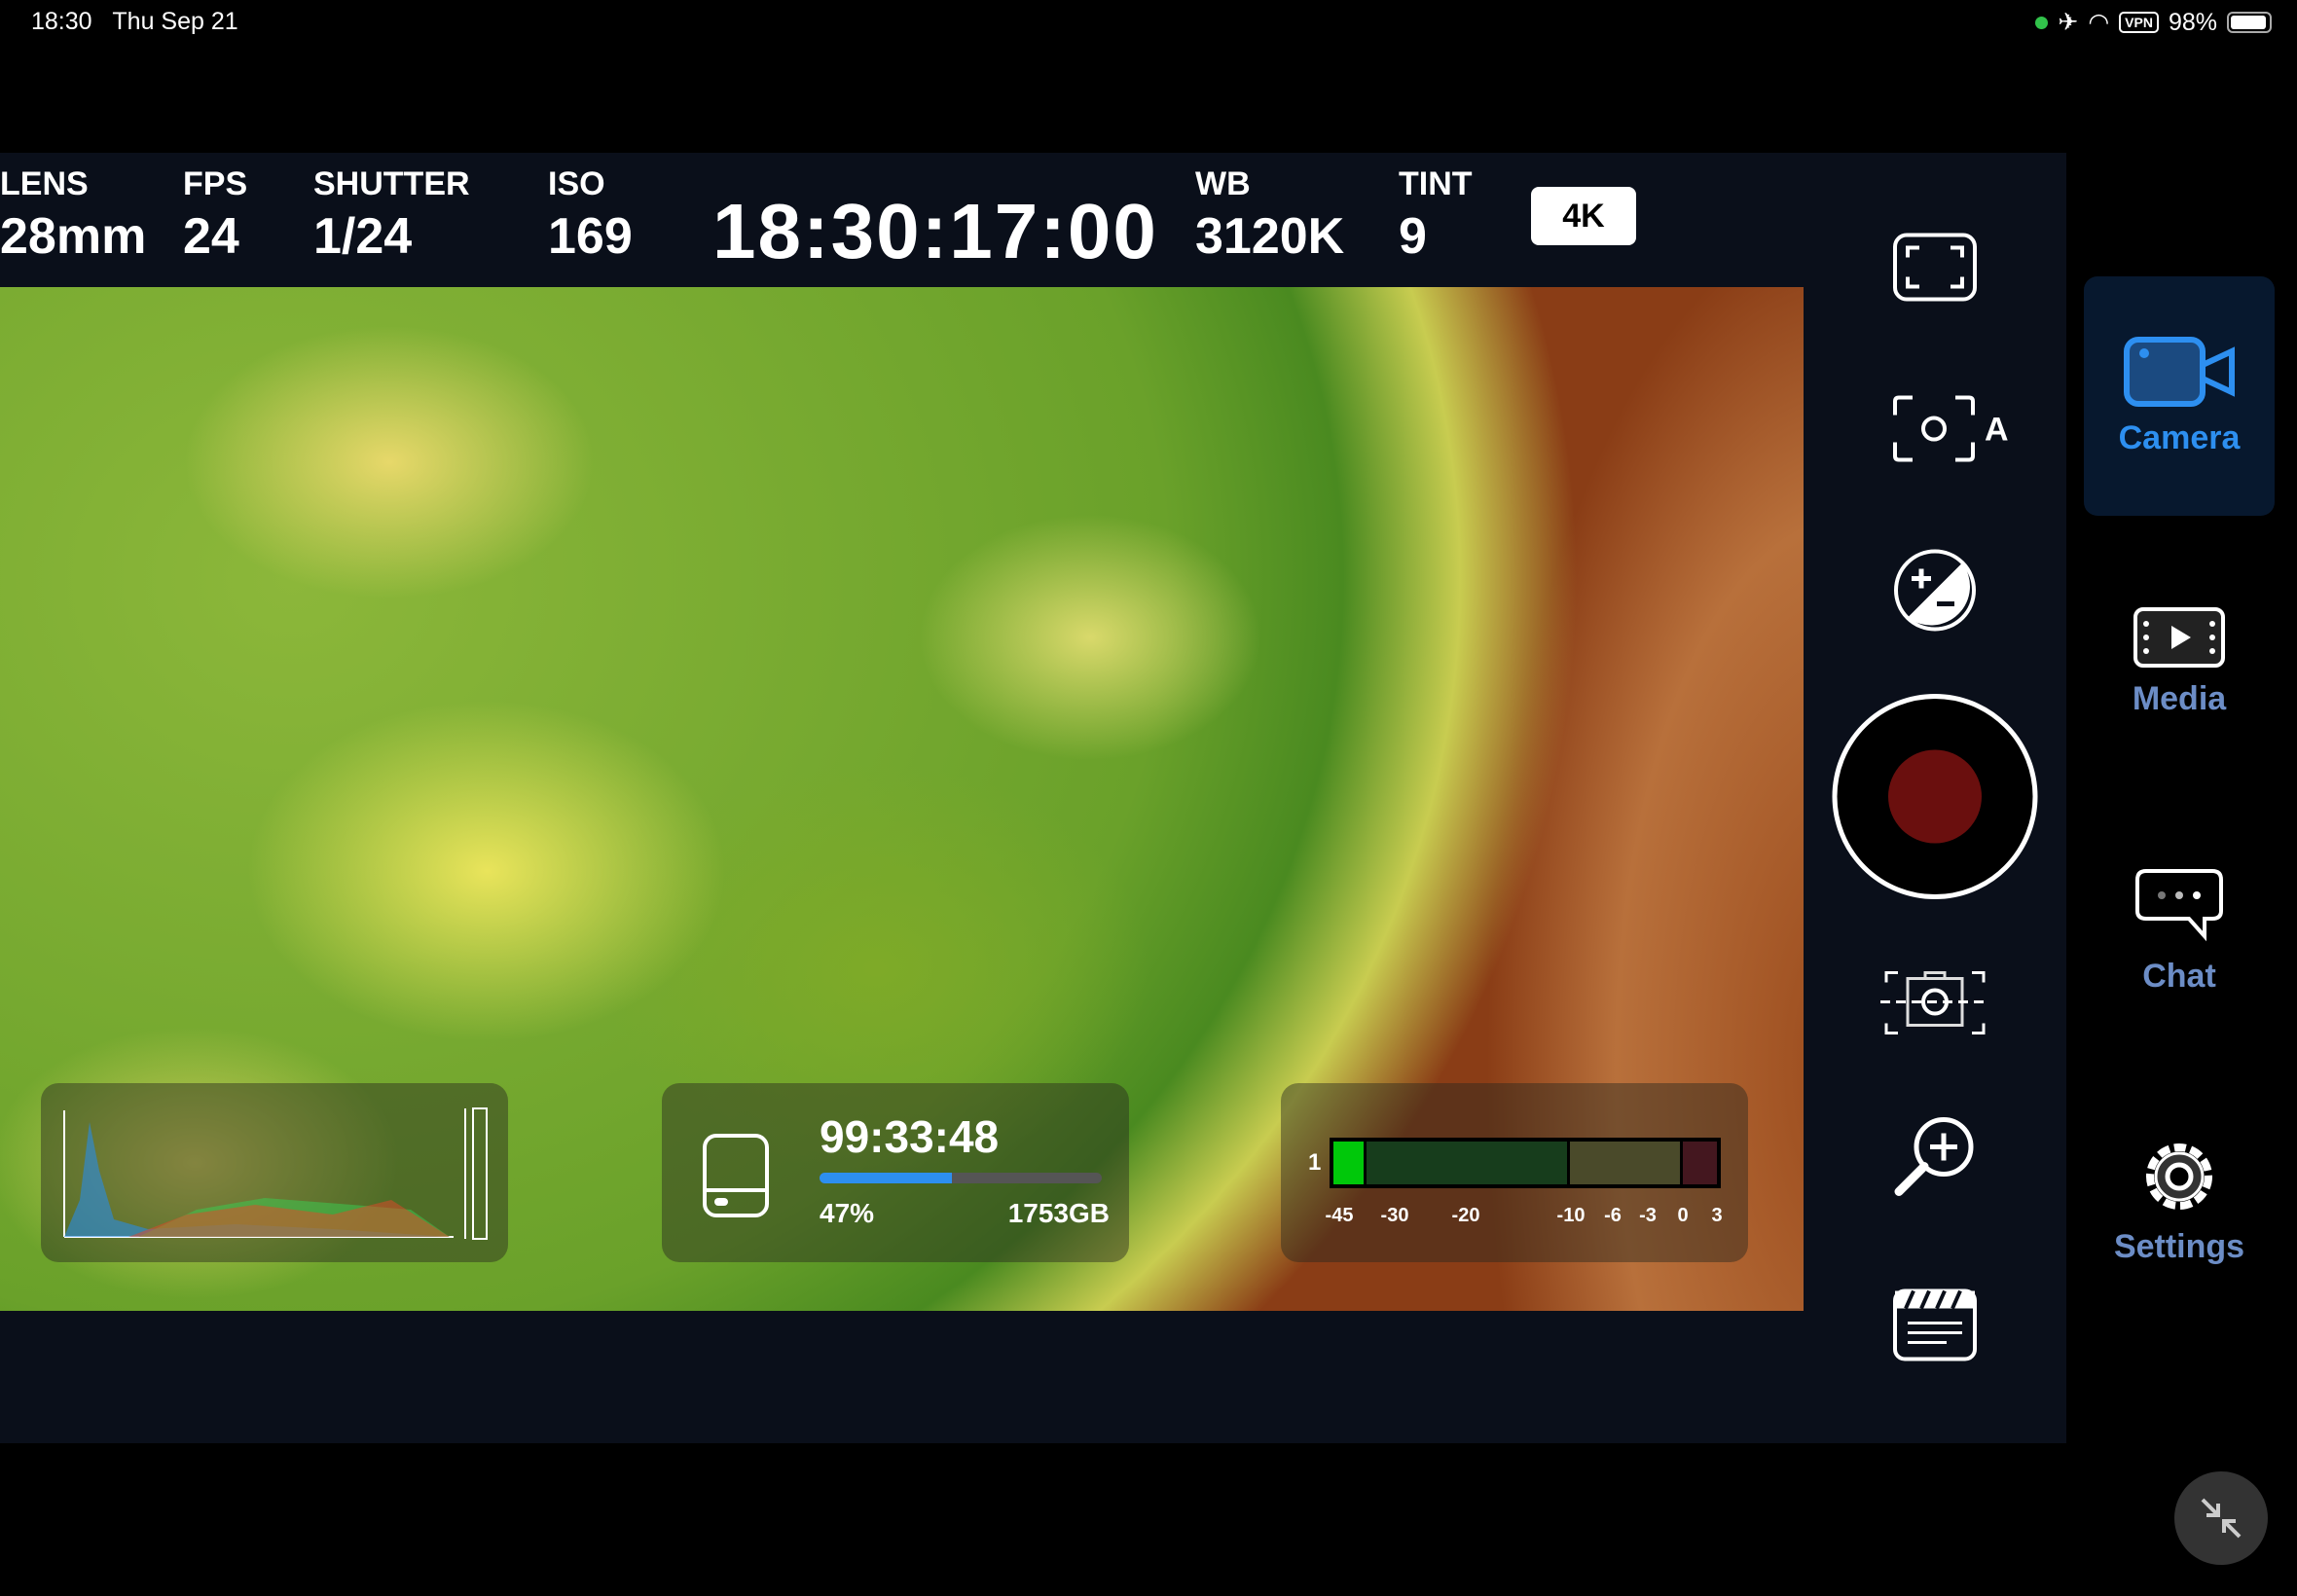  Describe the element at coordinates (2250, 22) in the screenshot. I see `battery-icon` at that location.